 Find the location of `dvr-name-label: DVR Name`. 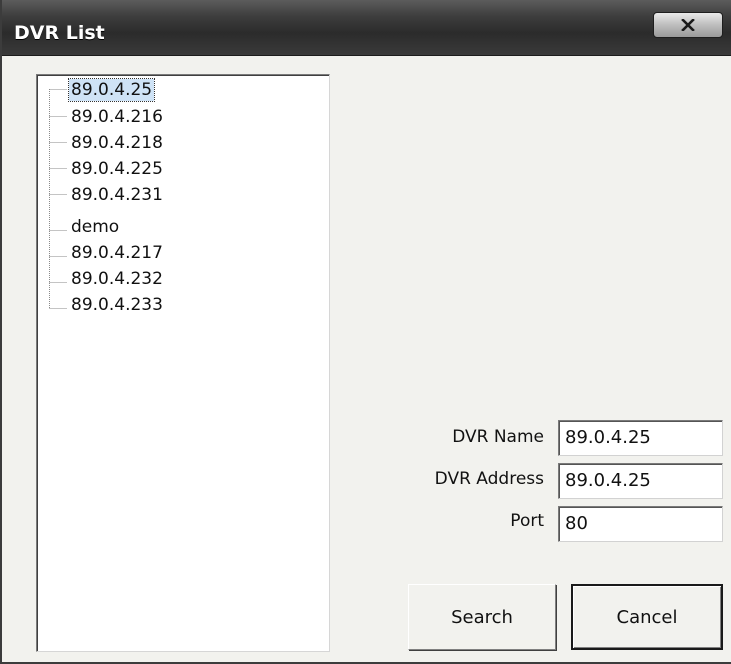

dvr-name-label: DVR Name is located at coordinates (498, 437).